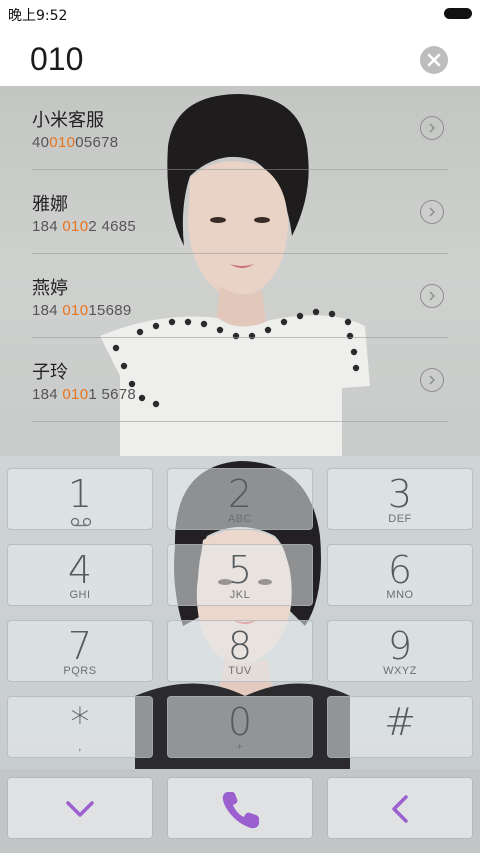 The image size is (480, 853). Describe the element at coordinates (400, 499) in the screenshot. I see `key-3: 3 DEF` at that location.